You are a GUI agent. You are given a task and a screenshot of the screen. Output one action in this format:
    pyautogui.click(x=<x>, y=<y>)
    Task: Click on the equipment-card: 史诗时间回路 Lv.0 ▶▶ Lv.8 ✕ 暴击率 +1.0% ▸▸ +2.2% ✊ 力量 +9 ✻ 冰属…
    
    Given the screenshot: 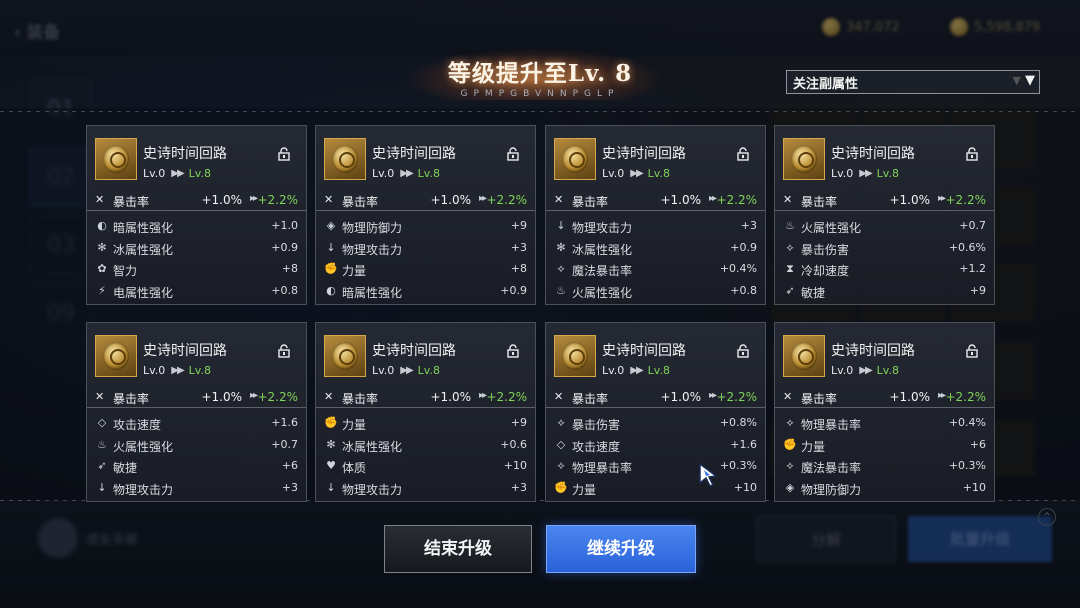 What is the action you would take?
    pyautogui.click(x=425, y=412)
    